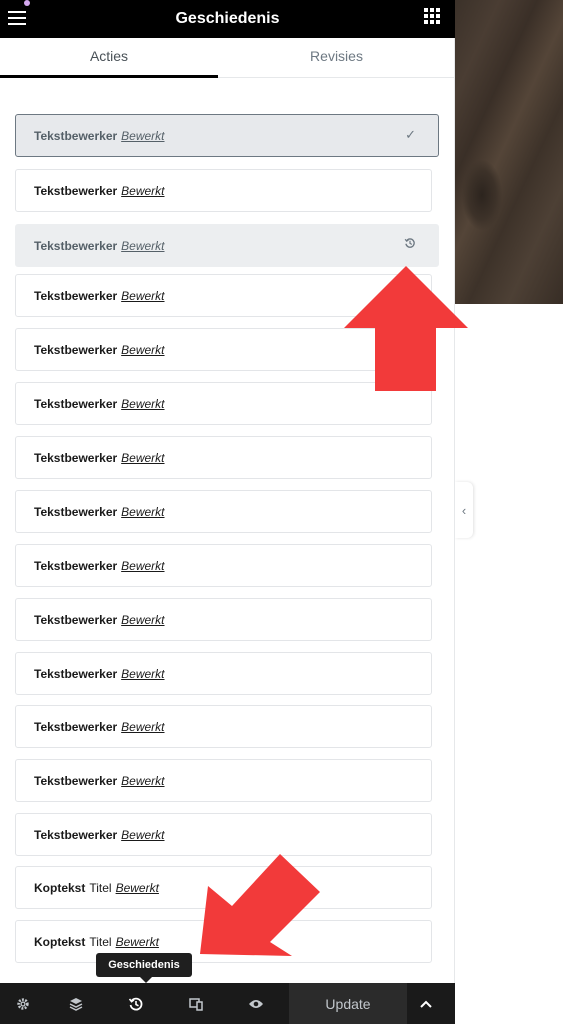 This screenshot has height=1024, width=563. I want to click on responsive-icon, so click(196, 1004).